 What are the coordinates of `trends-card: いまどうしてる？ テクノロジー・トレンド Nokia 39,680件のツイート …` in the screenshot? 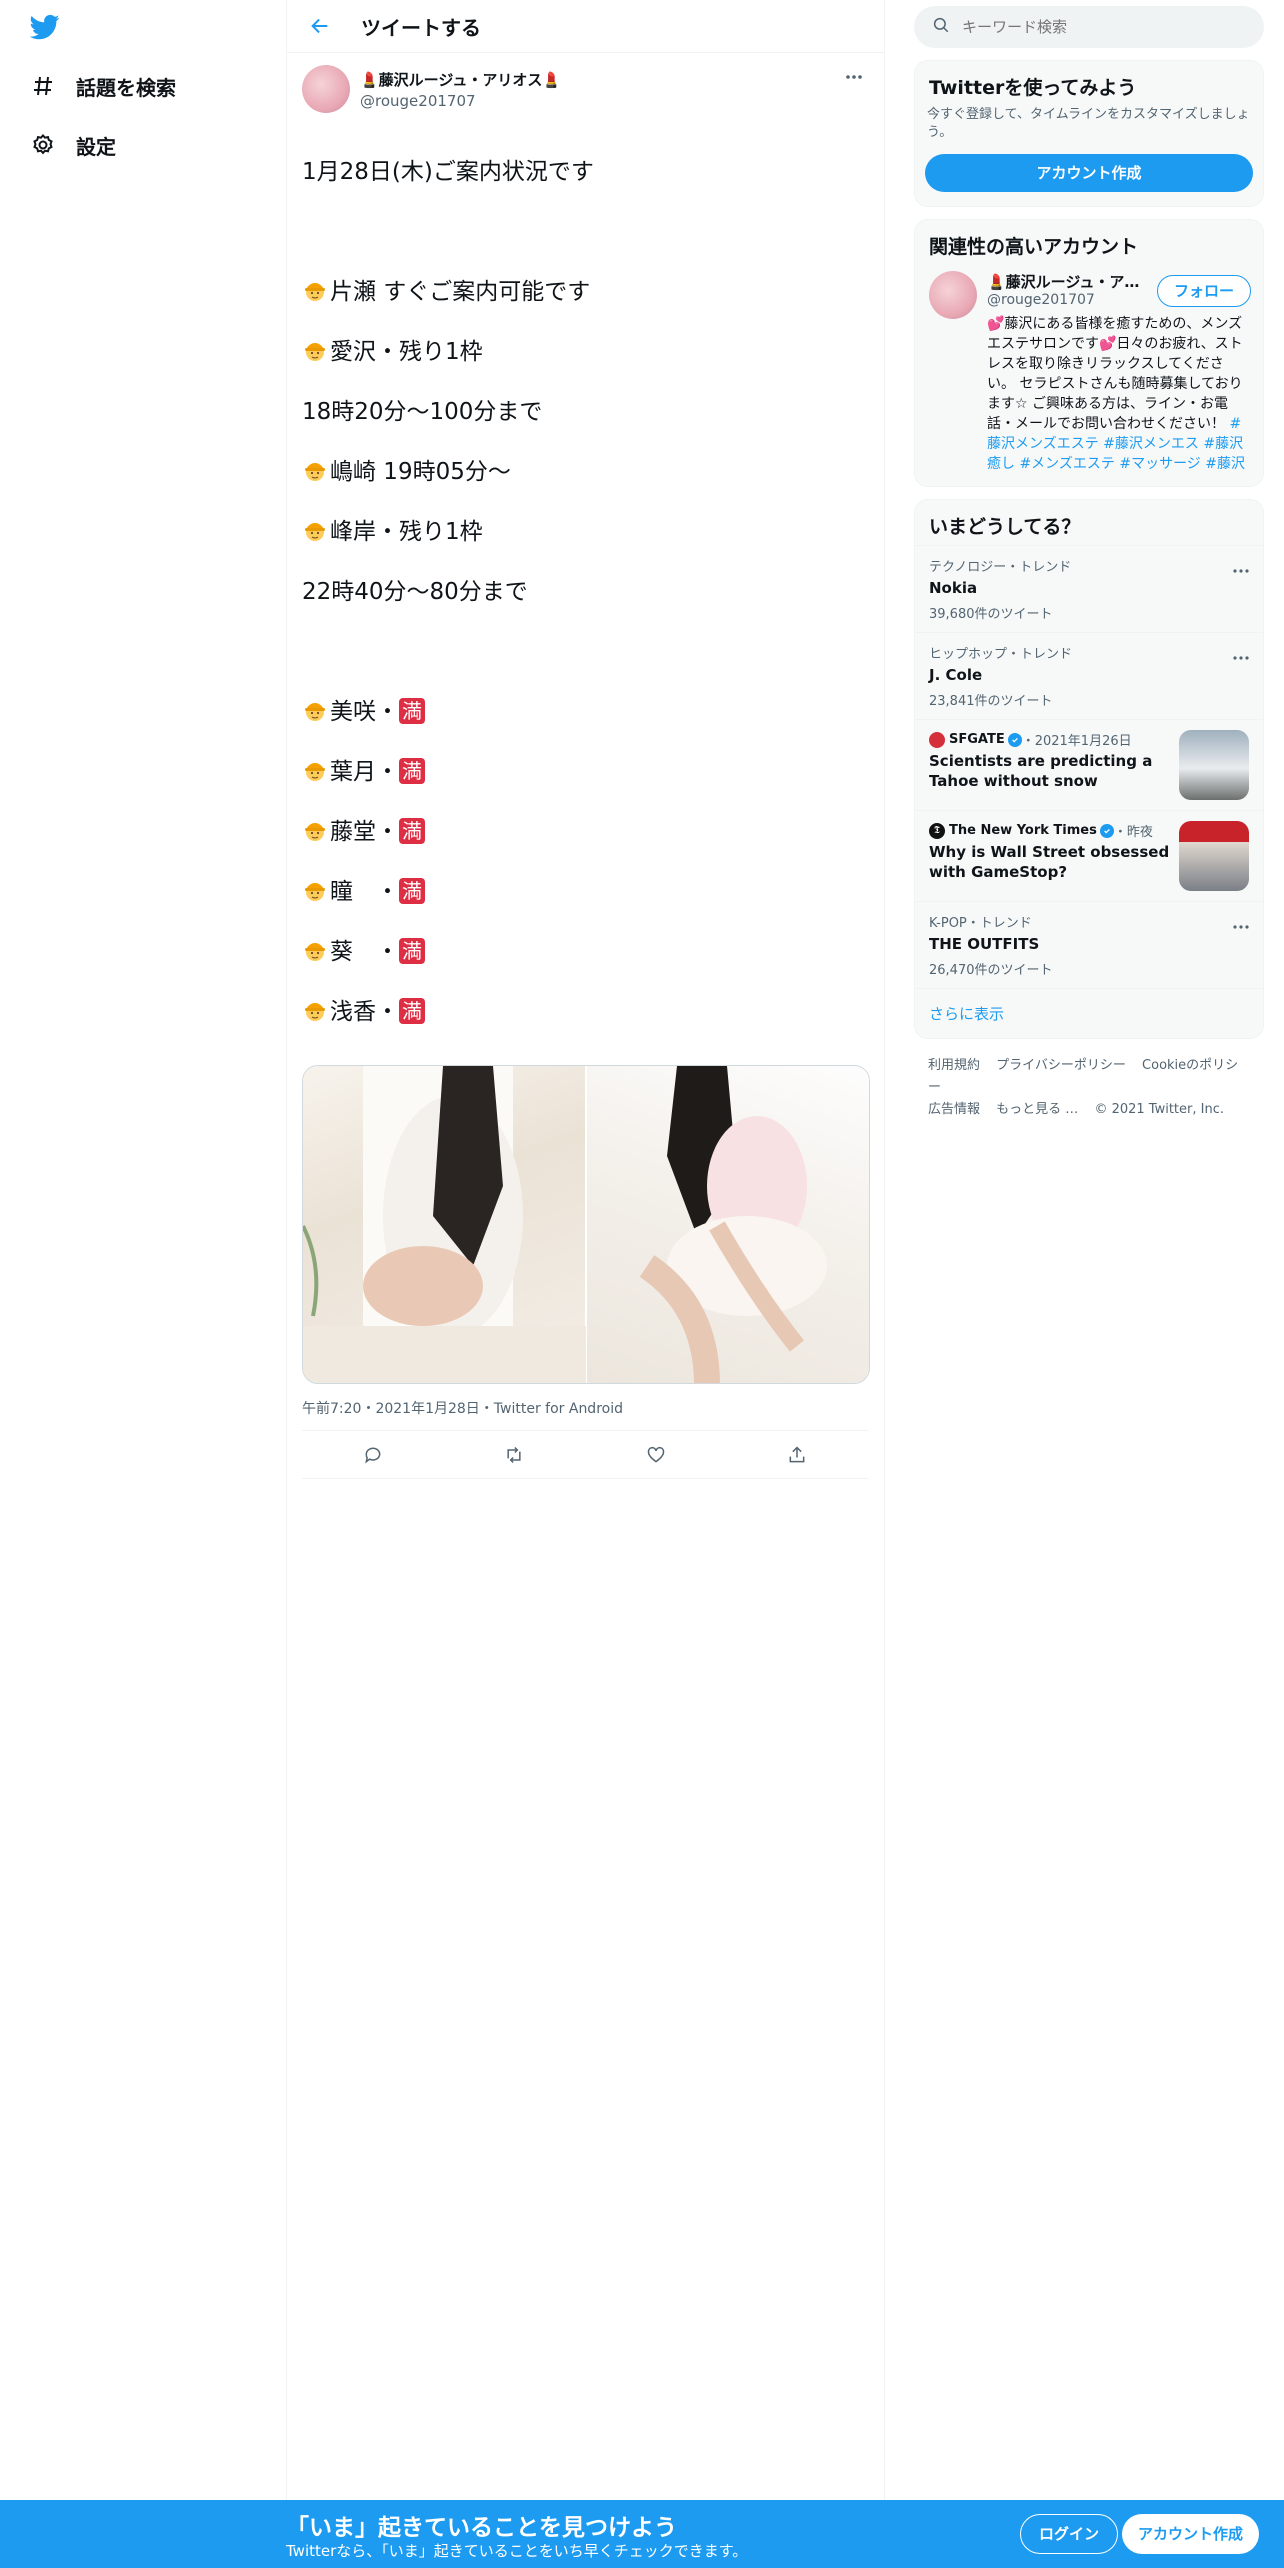 It's located at (1089, 769).